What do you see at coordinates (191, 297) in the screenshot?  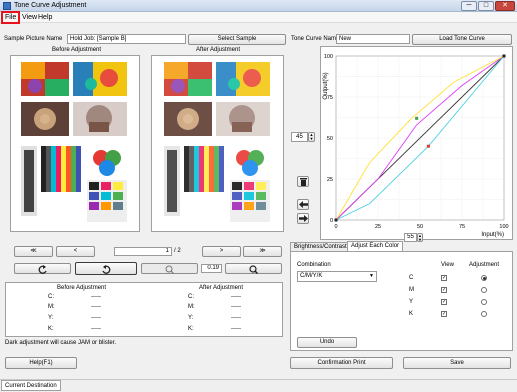 I see `info-after-c-label: C:` at bounding box center [191, 297].